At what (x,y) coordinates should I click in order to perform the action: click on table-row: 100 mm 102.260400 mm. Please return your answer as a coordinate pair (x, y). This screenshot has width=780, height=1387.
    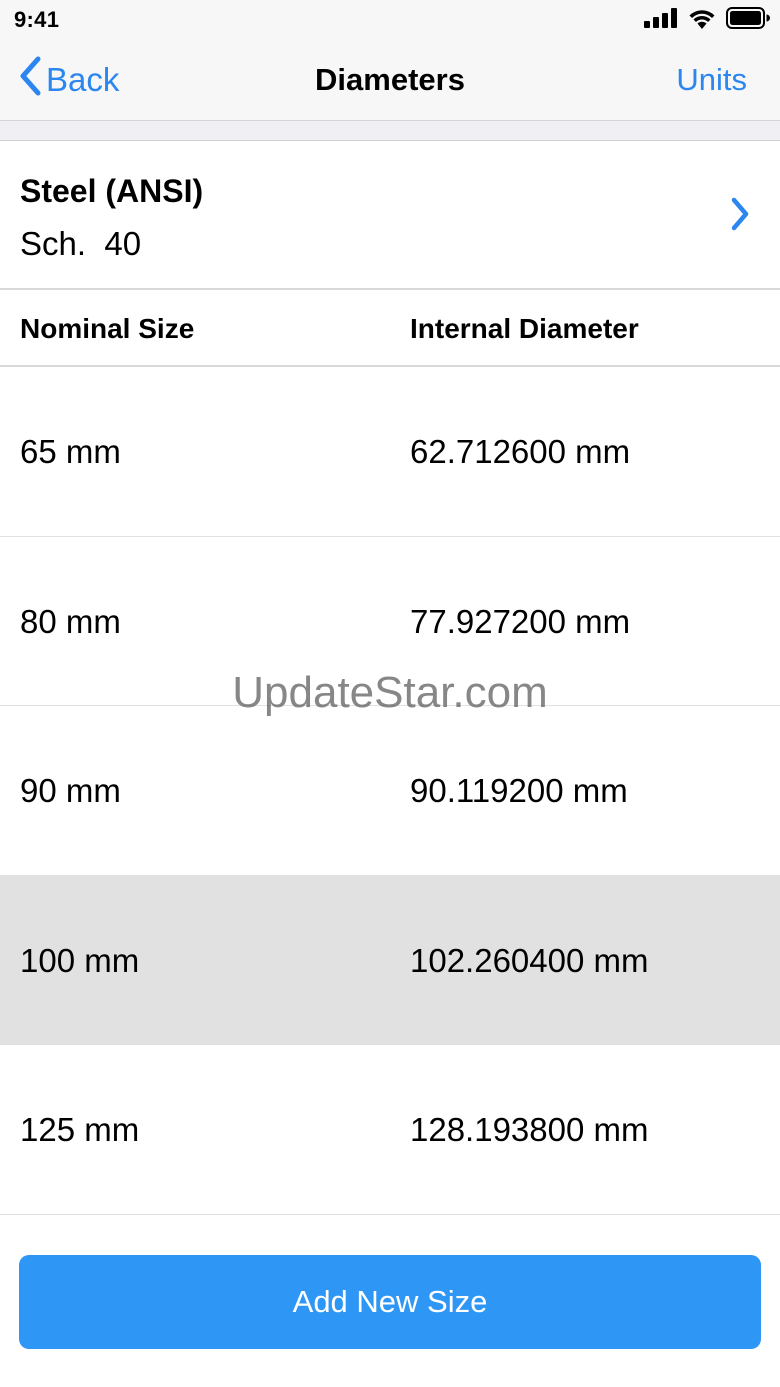
    Looking at the image, I should click on (390, 960).